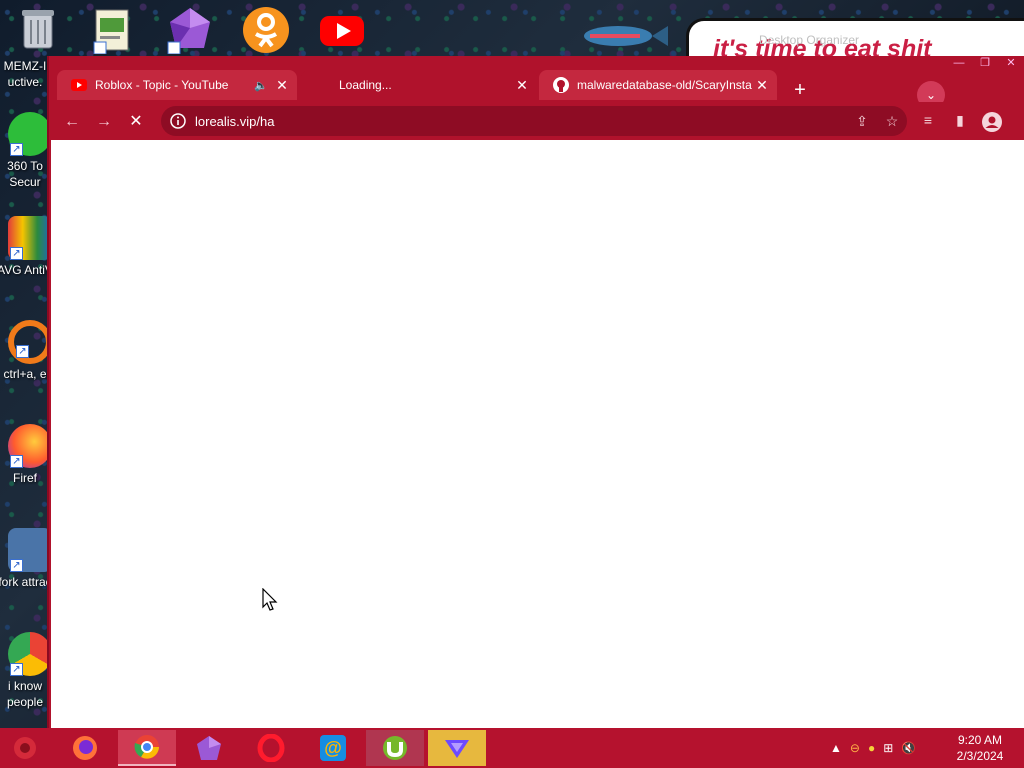 This screenshot has height=768, width=1024. Describe the element at coordinates (342, 30) in the screenshot. I see `youtube-desktop-icon` at that location.